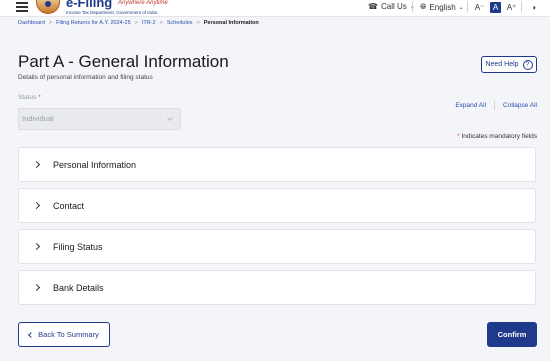  Describe the element at coordinates (277, 287) in the screenshot. I see `section-bank-details: Bank Details` at that location.